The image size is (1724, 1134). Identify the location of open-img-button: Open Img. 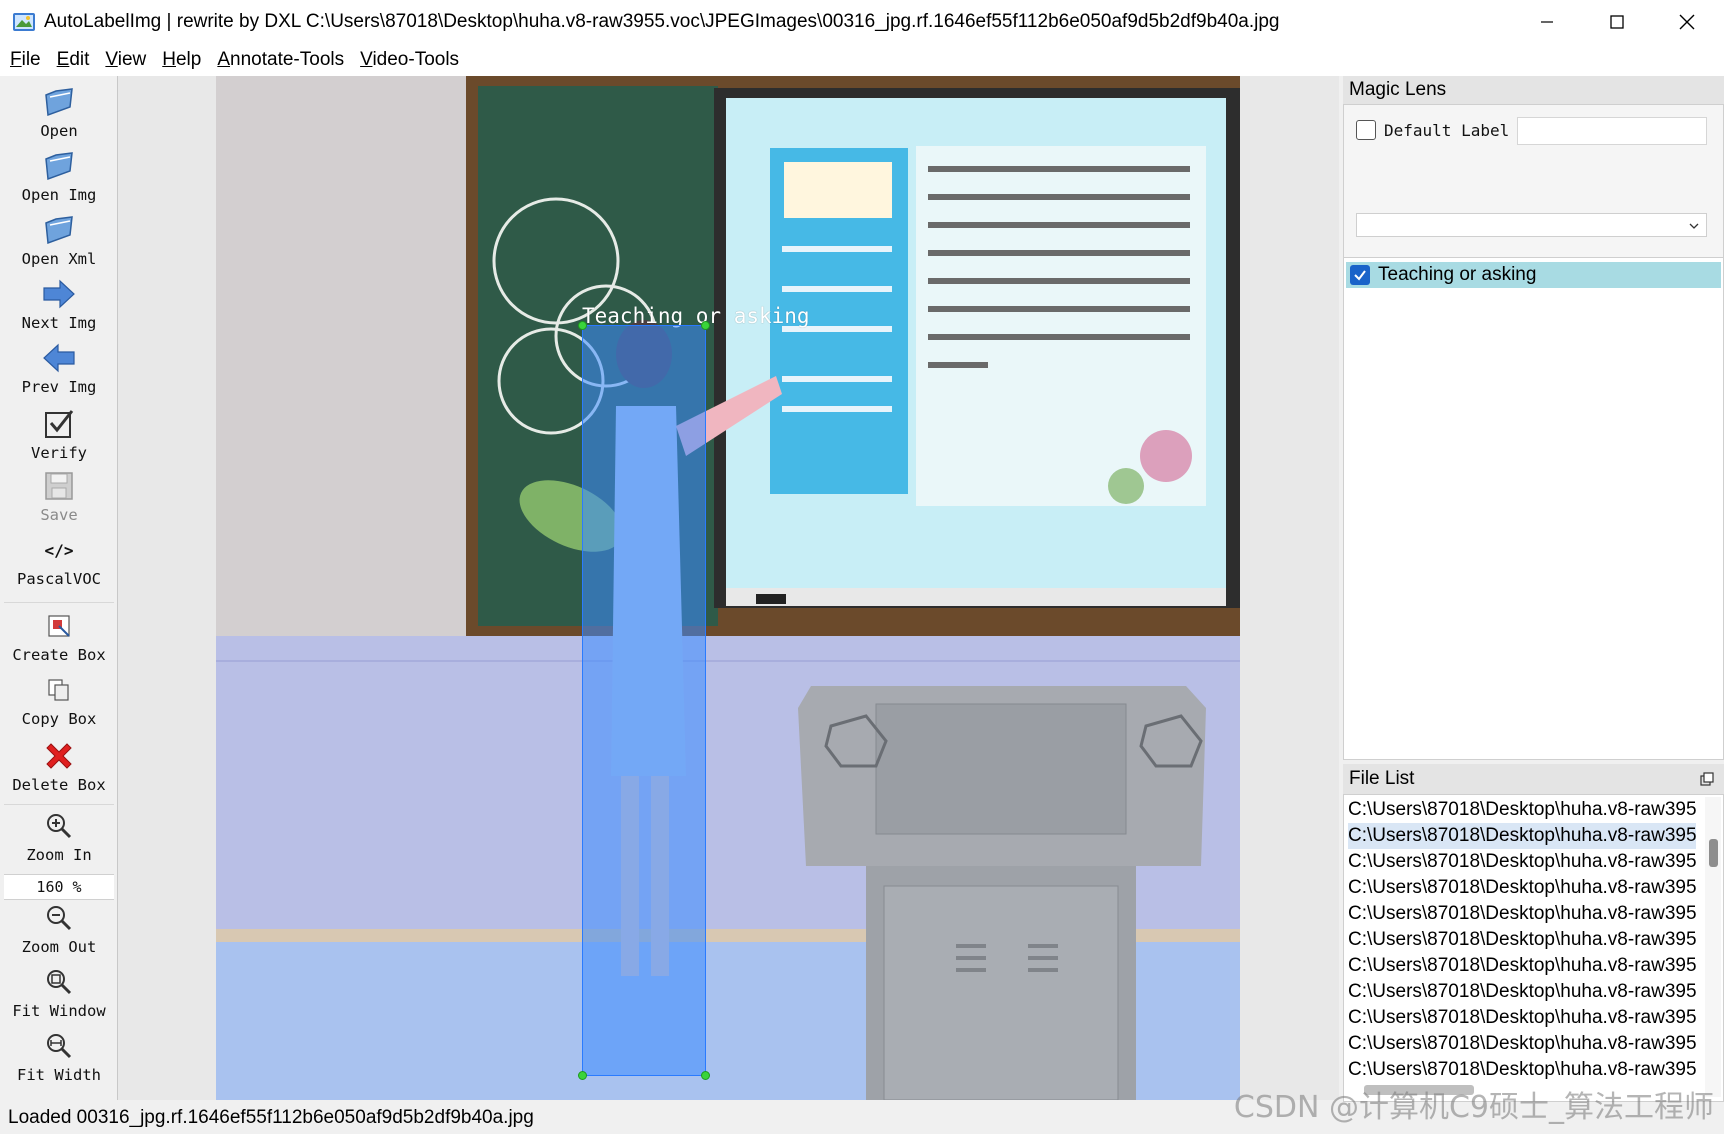
(59, 176).